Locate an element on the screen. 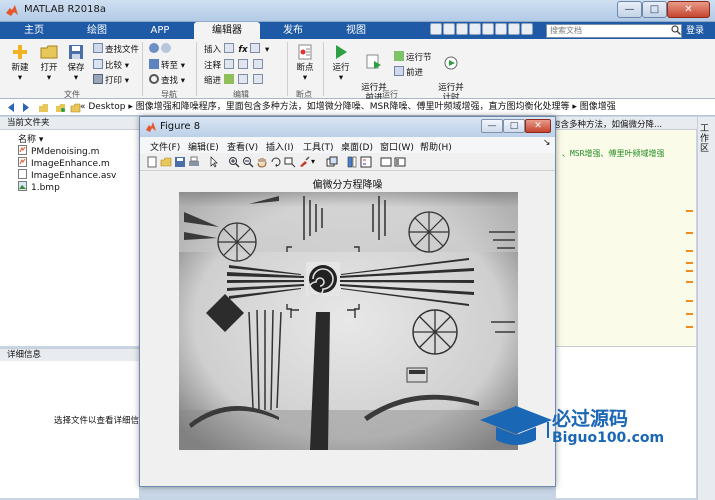  open-file-icon is located at coordinates (166, 162).